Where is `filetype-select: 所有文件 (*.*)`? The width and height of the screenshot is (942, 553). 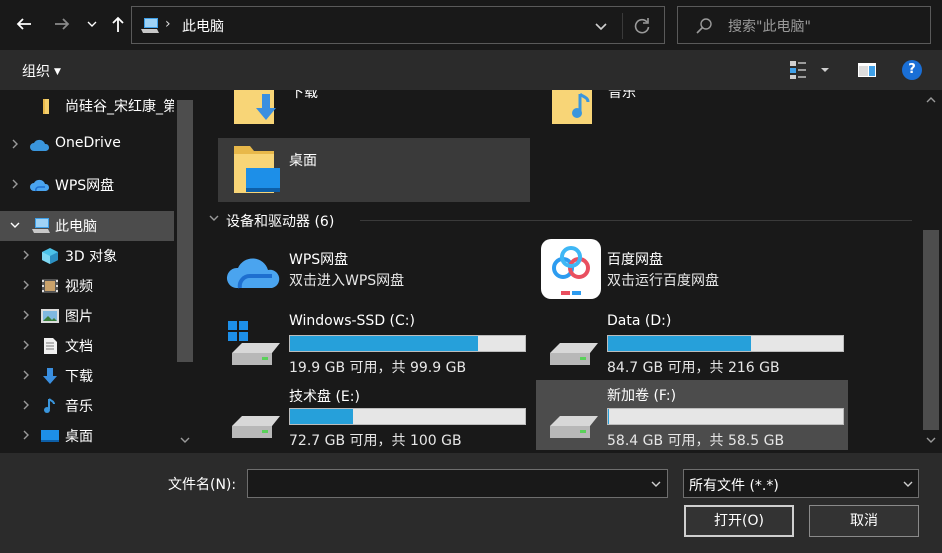
filetype-select: 所有文件 (*.*) is located at coordinates (801, 483).